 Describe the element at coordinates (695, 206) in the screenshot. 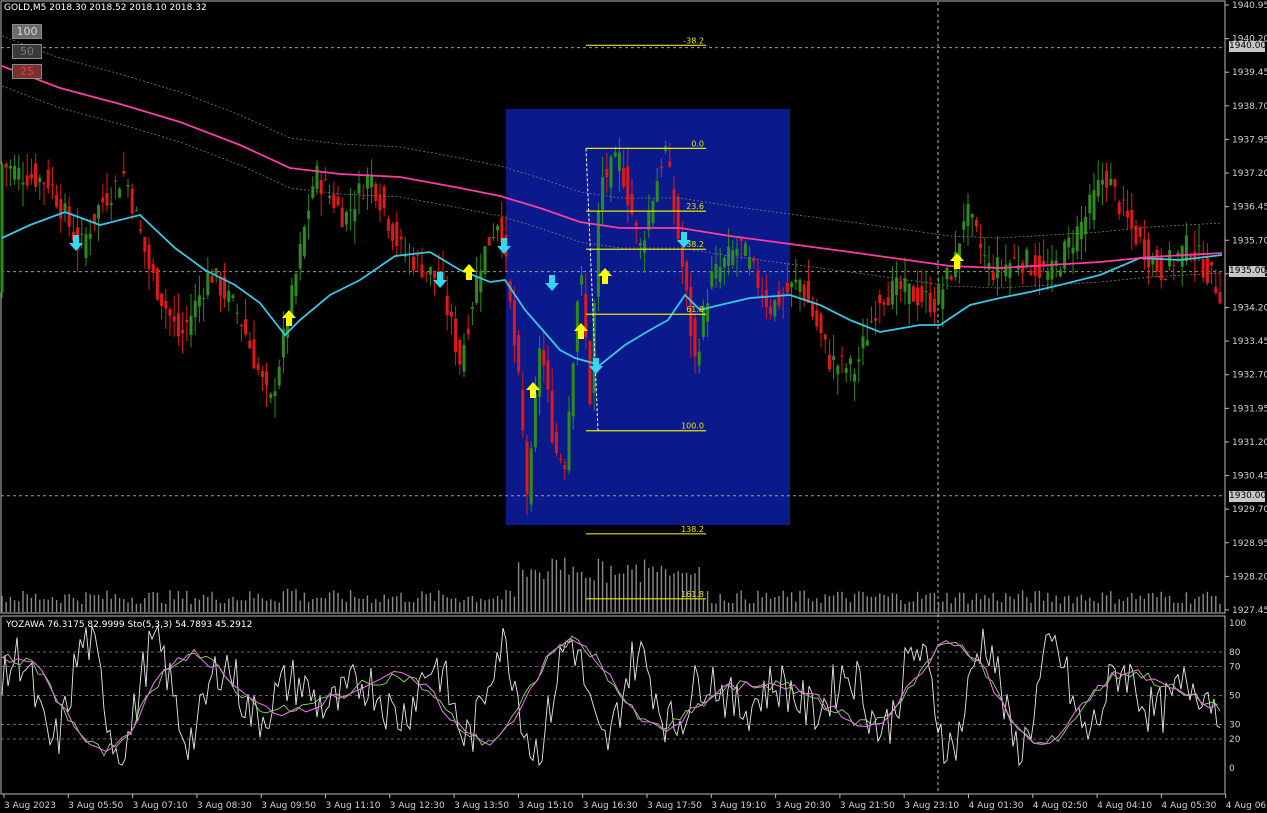

I see `fib-level-label: 23.6` at that location.